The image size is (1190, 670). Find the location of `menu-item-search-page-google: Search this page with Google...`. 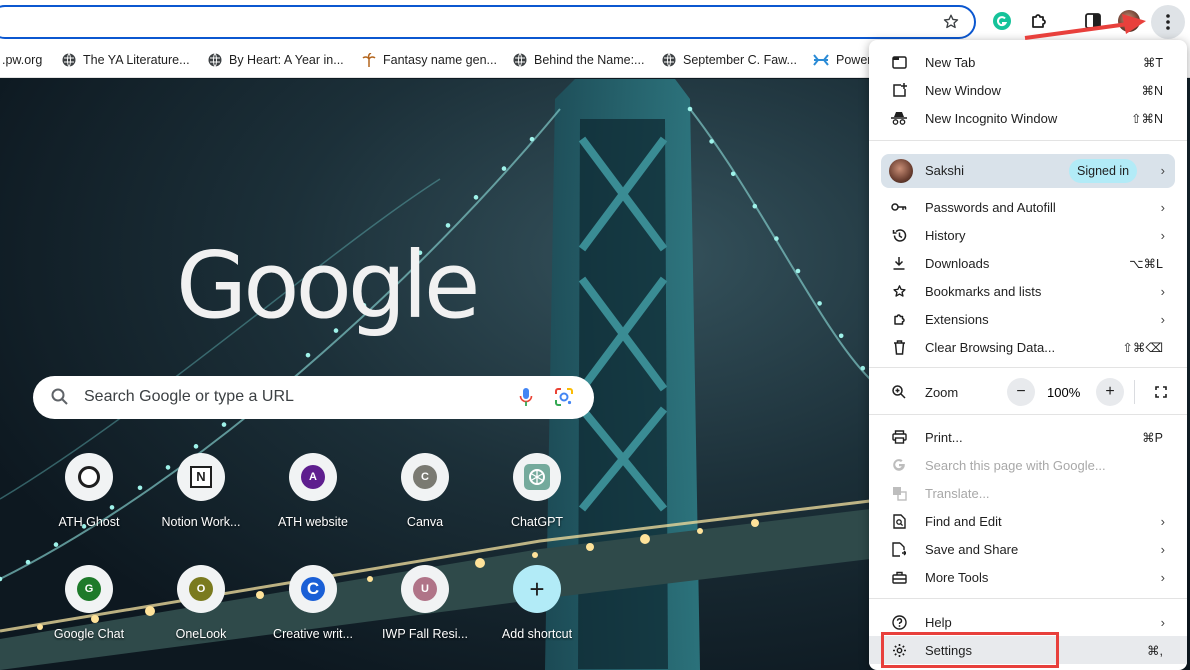

menu-item-search-page-google: Search this page with Google... is located at coordinates (1028, 465).